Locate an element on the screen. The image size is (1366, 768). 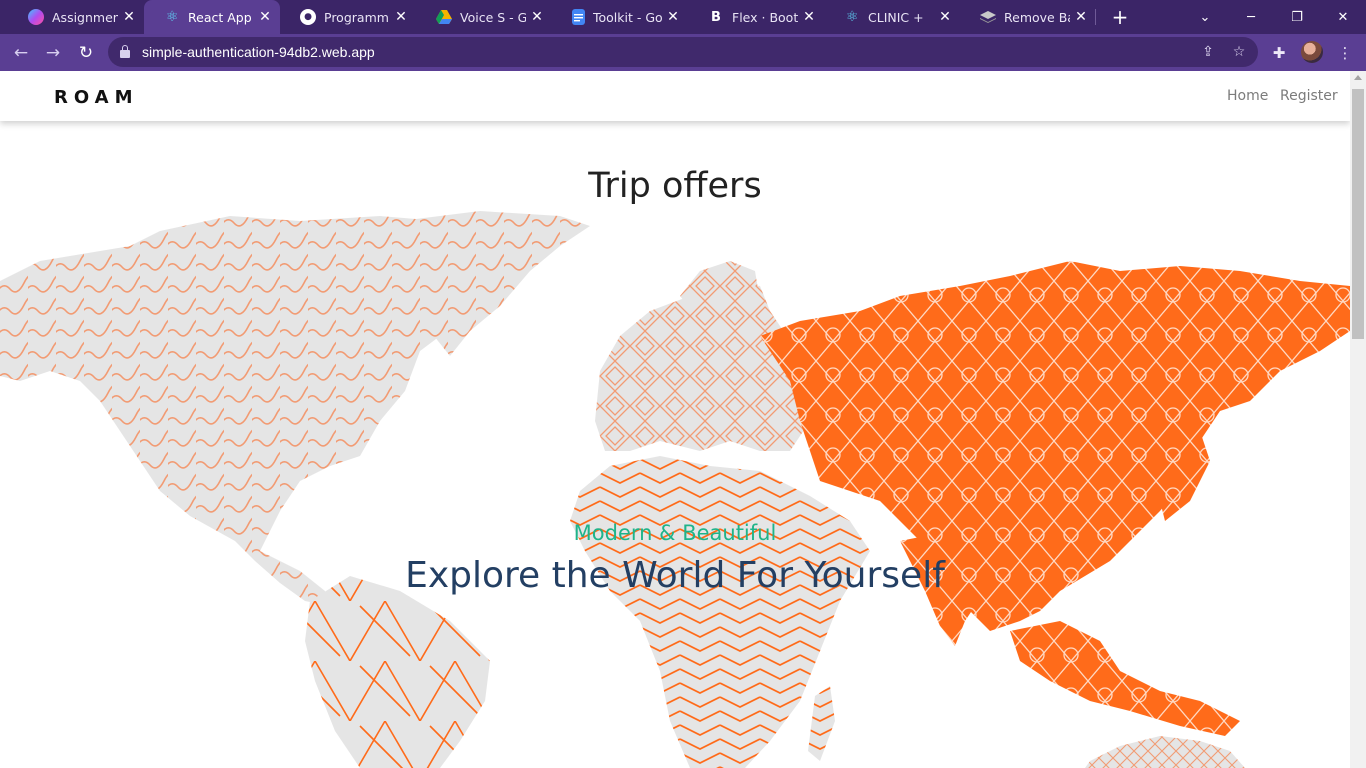
google-drive-icon is located at coordinates (444, 17).